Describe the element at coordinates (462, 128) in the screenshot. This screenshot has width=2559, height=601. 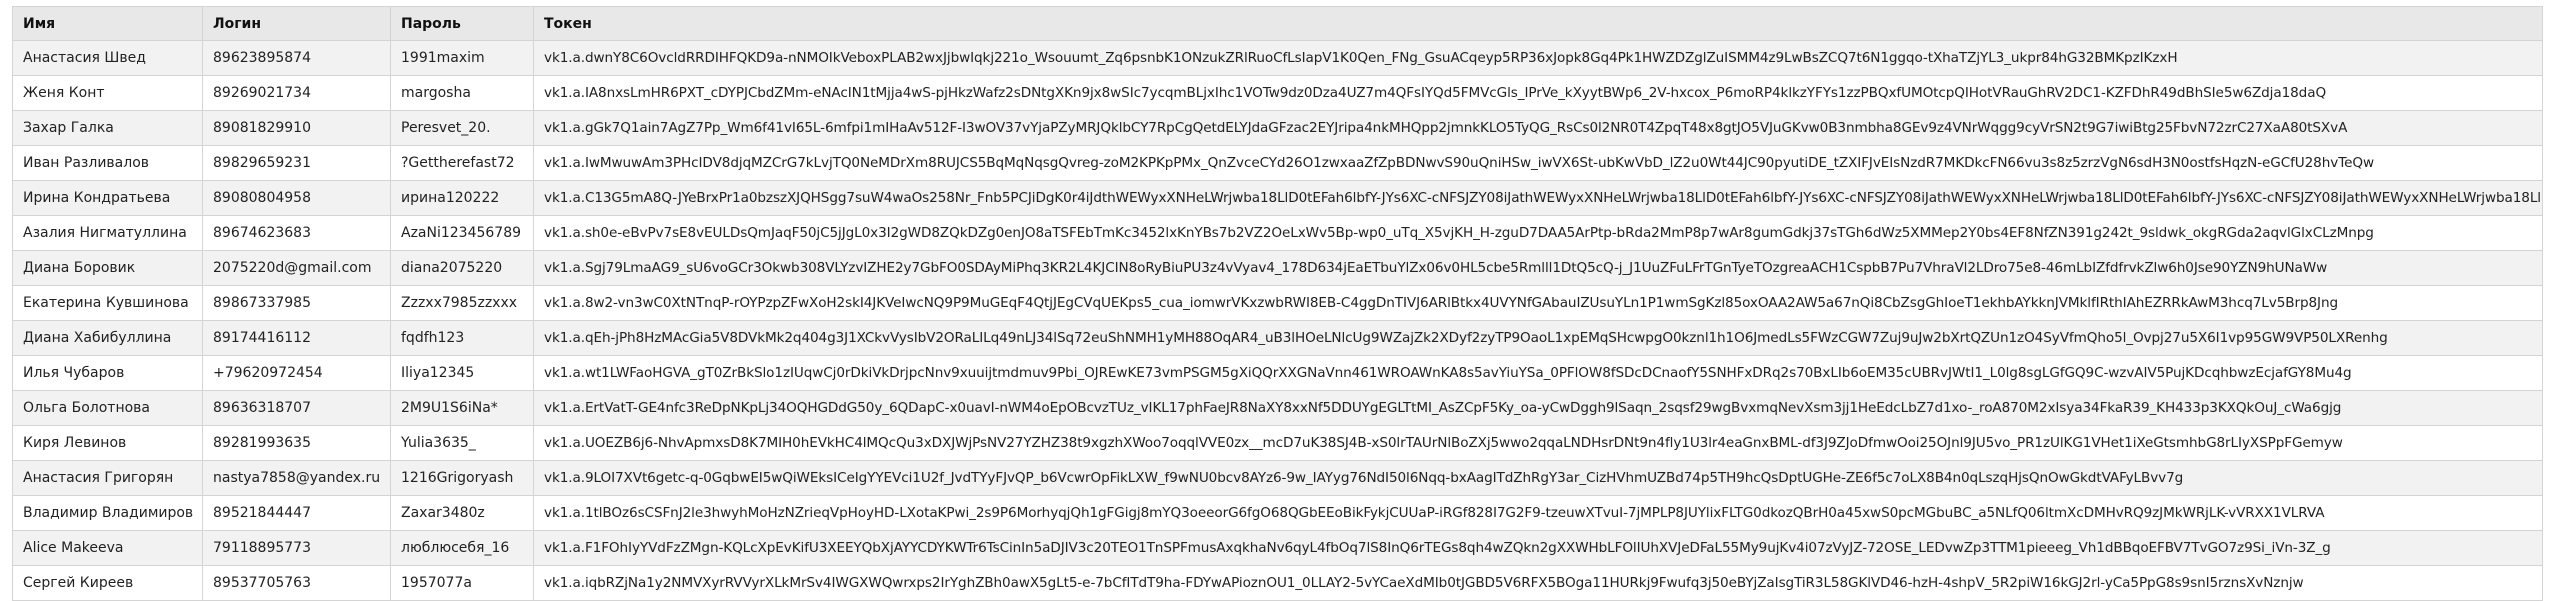
I see `cell-password: Peresvet_20.` at that location.